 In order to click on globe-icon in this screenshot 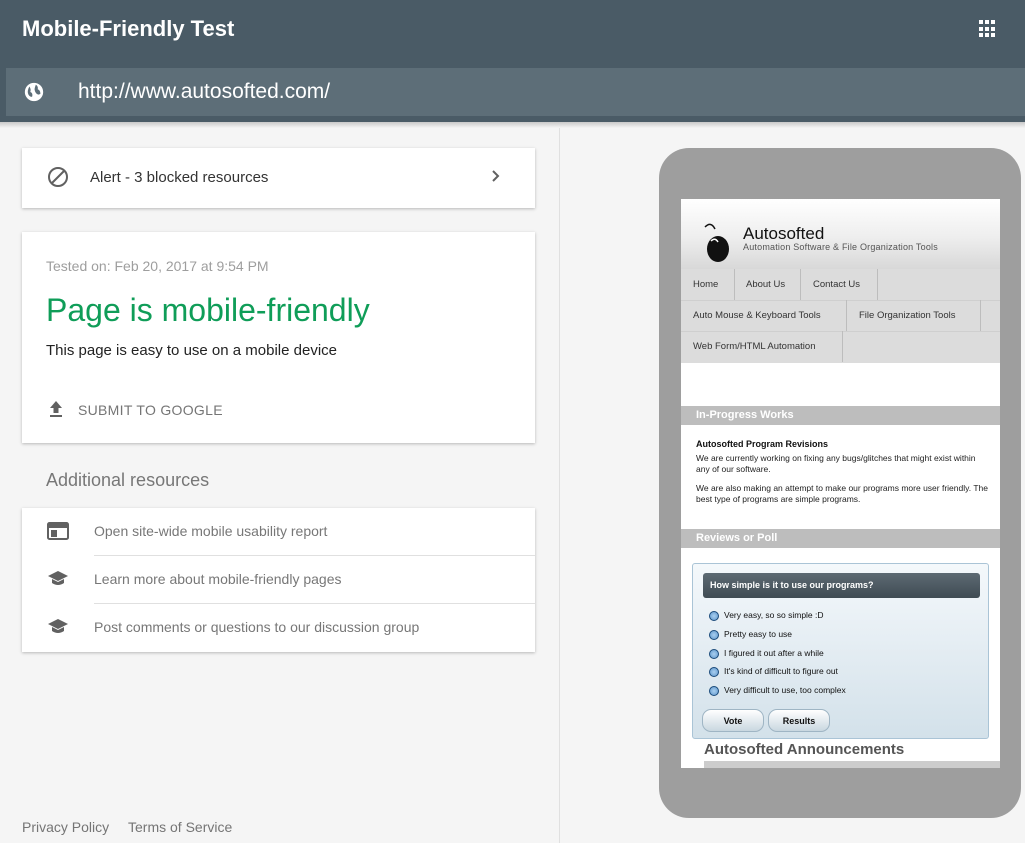, I will do `click(34, 92)`.